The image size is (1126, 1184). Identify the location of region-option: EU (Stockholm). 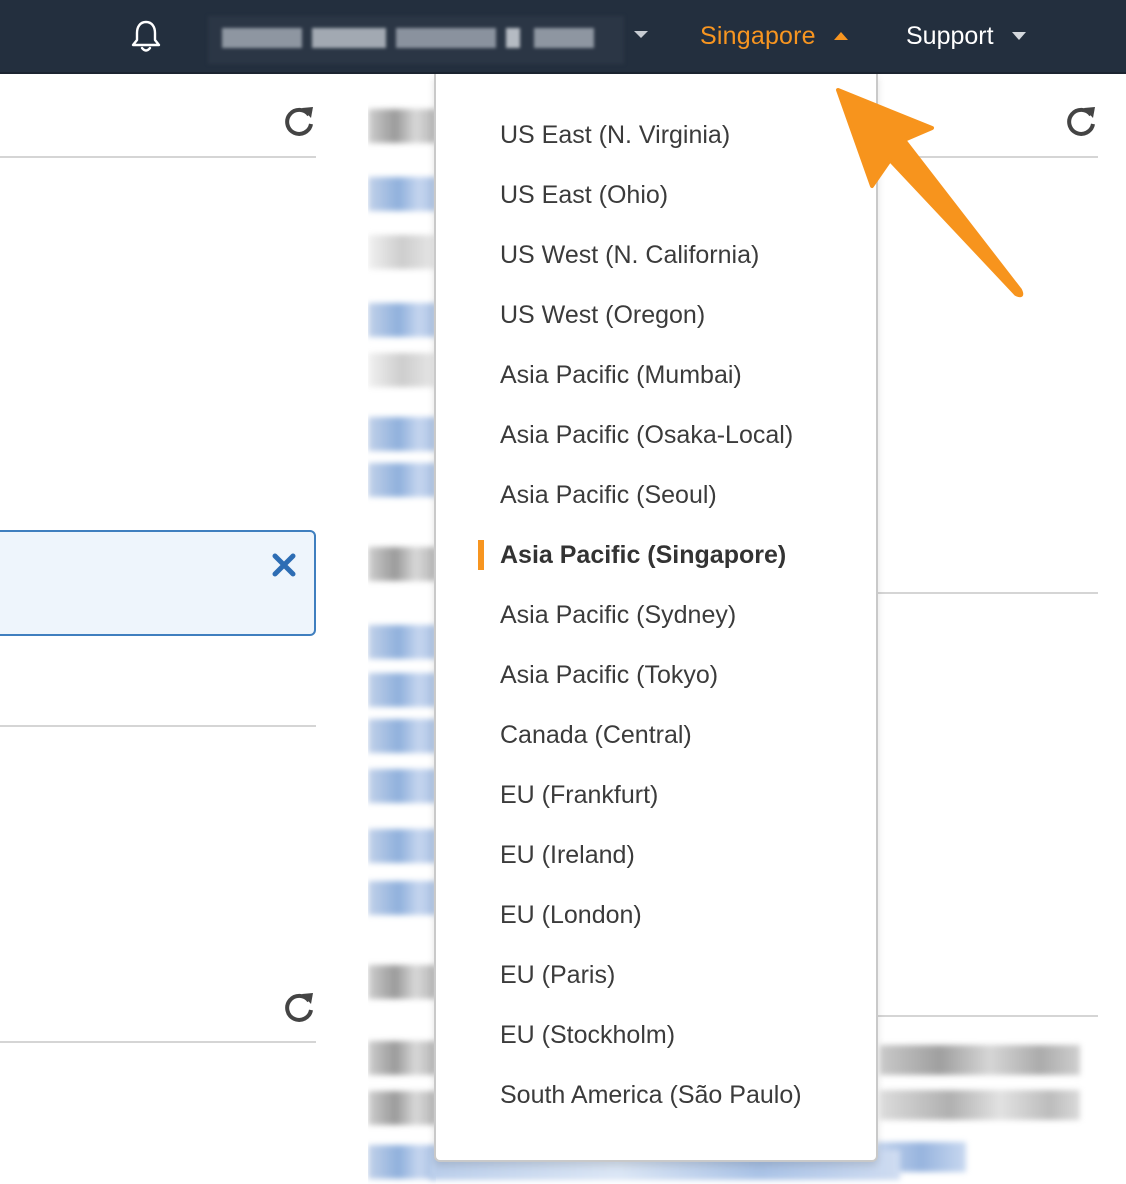
(587, 1035).